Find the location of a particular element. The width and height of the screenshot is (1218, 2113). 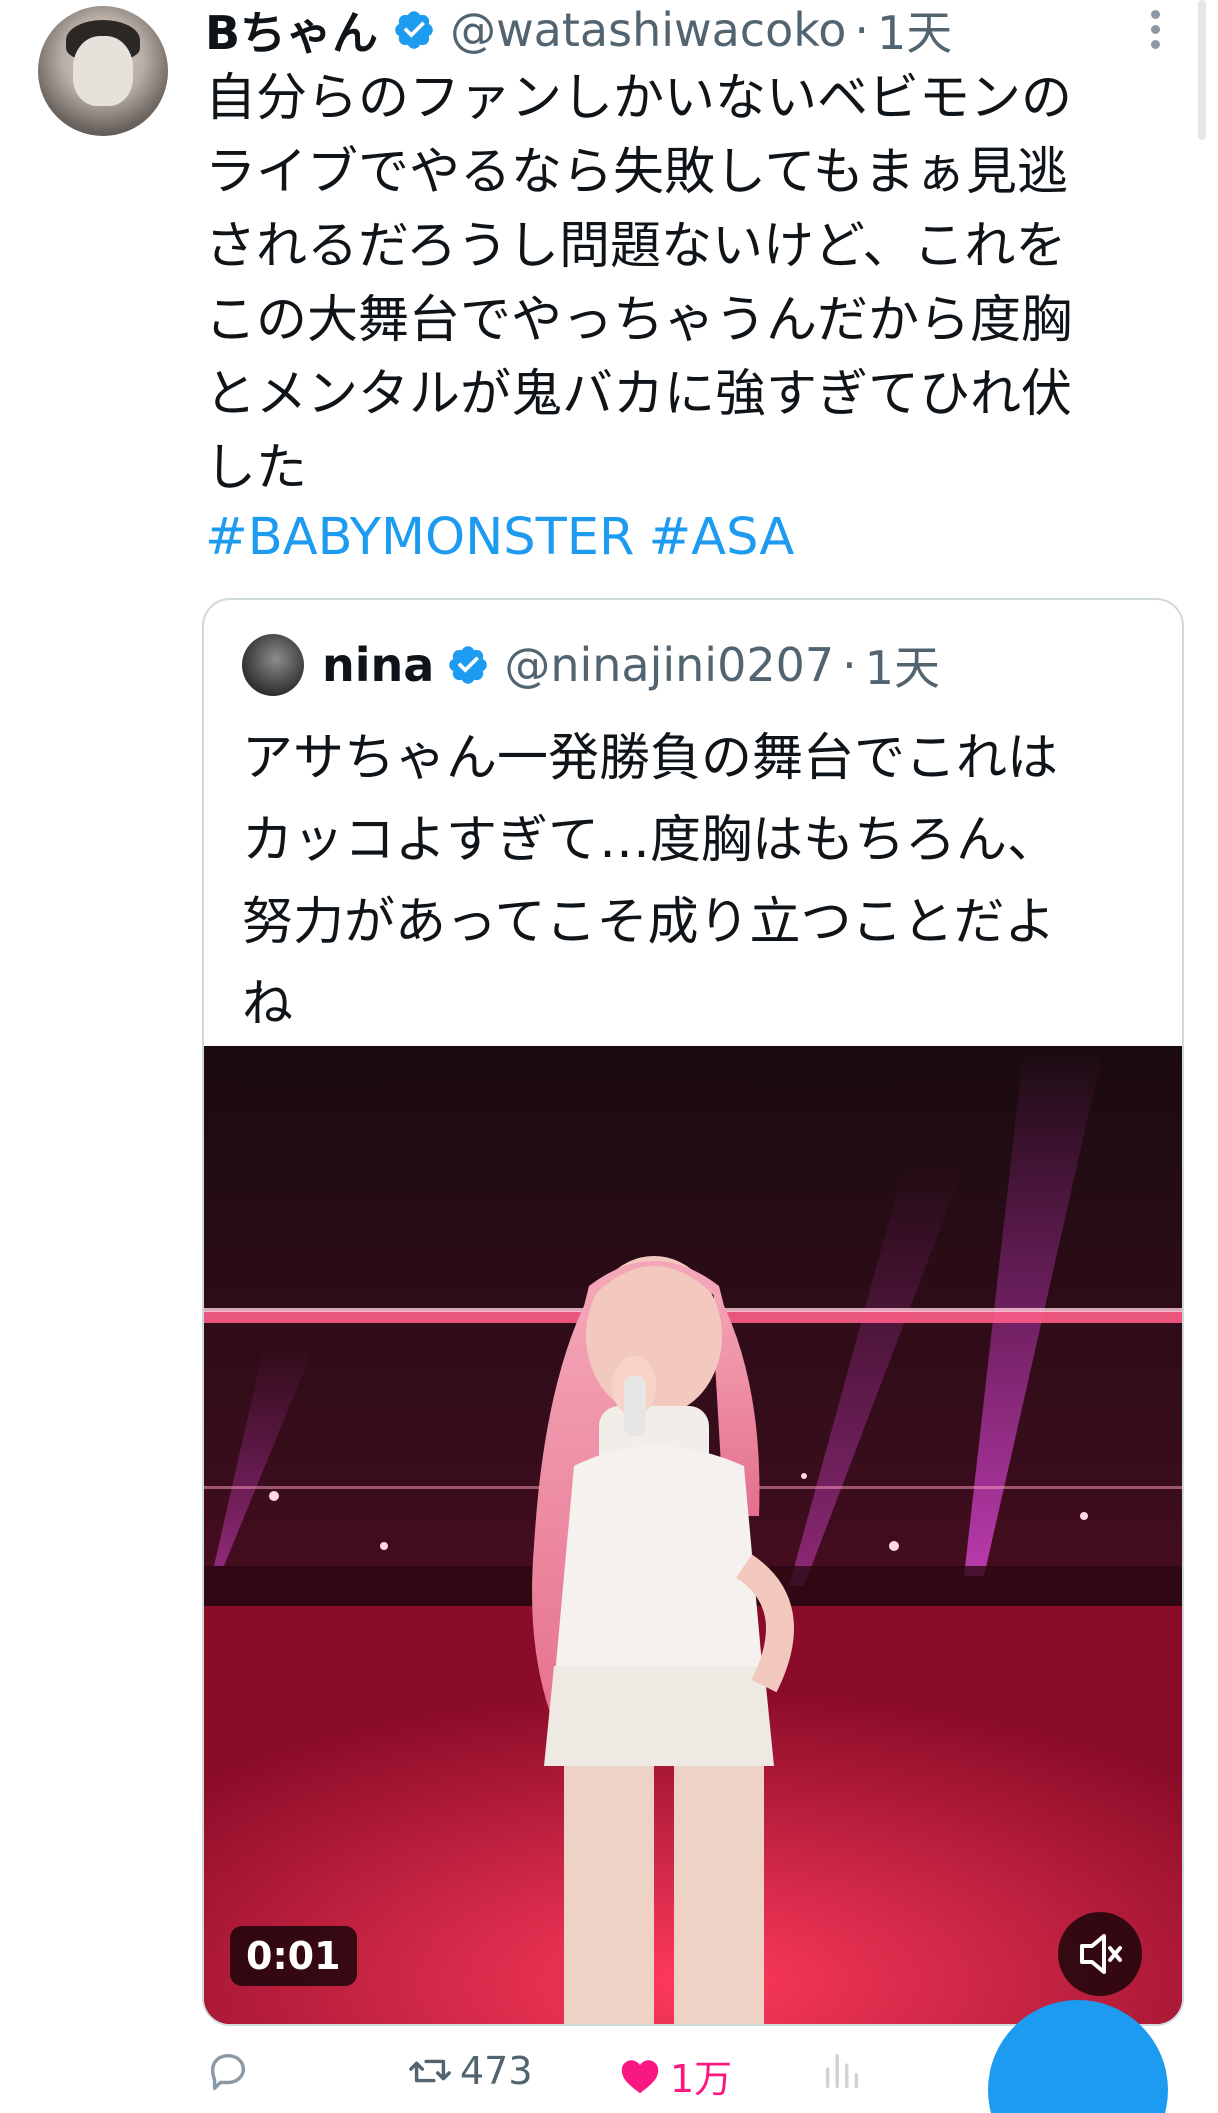

scrollbar is located at coordinates (1202, 70).